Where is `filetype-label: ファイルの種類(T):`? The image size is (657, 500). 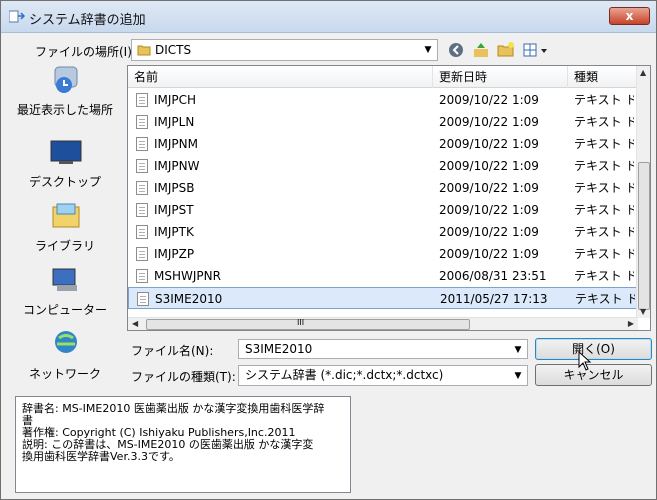 filetype-label: ファイルの種類(T): is located at coordinates (183, 377).